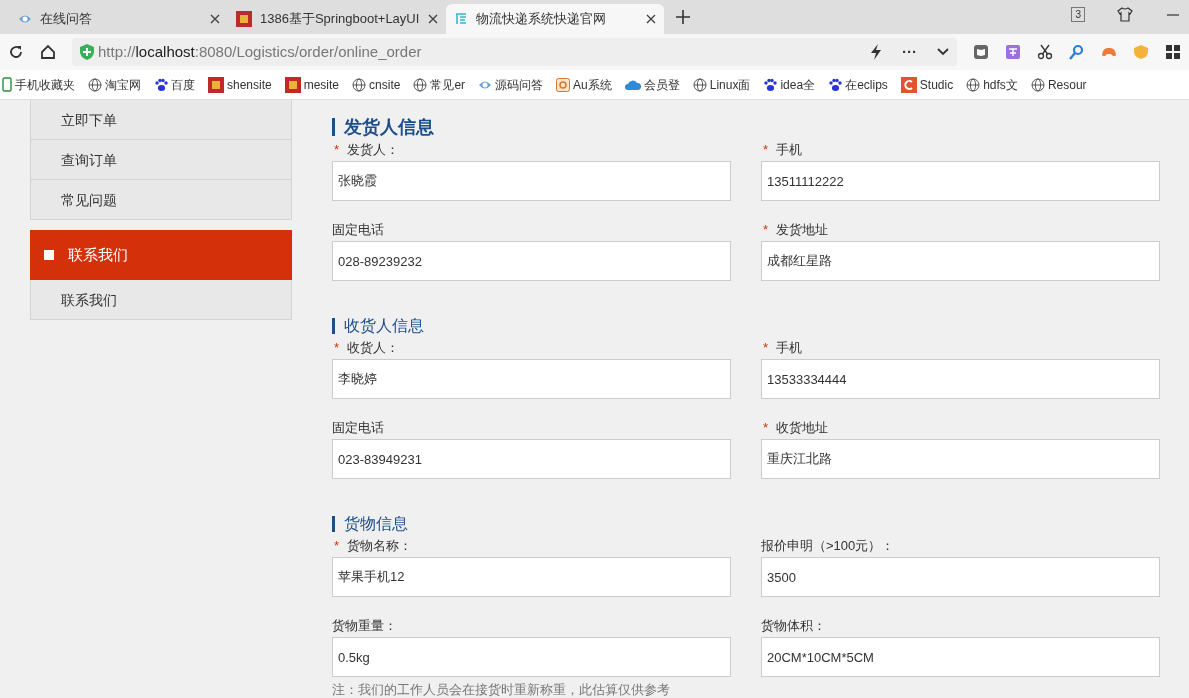 The height and width of the screenshot is (698, 1189). Describe the element at coordinates (439, 84) in the screenshot. I see `bookmark: 常见er` at that location.